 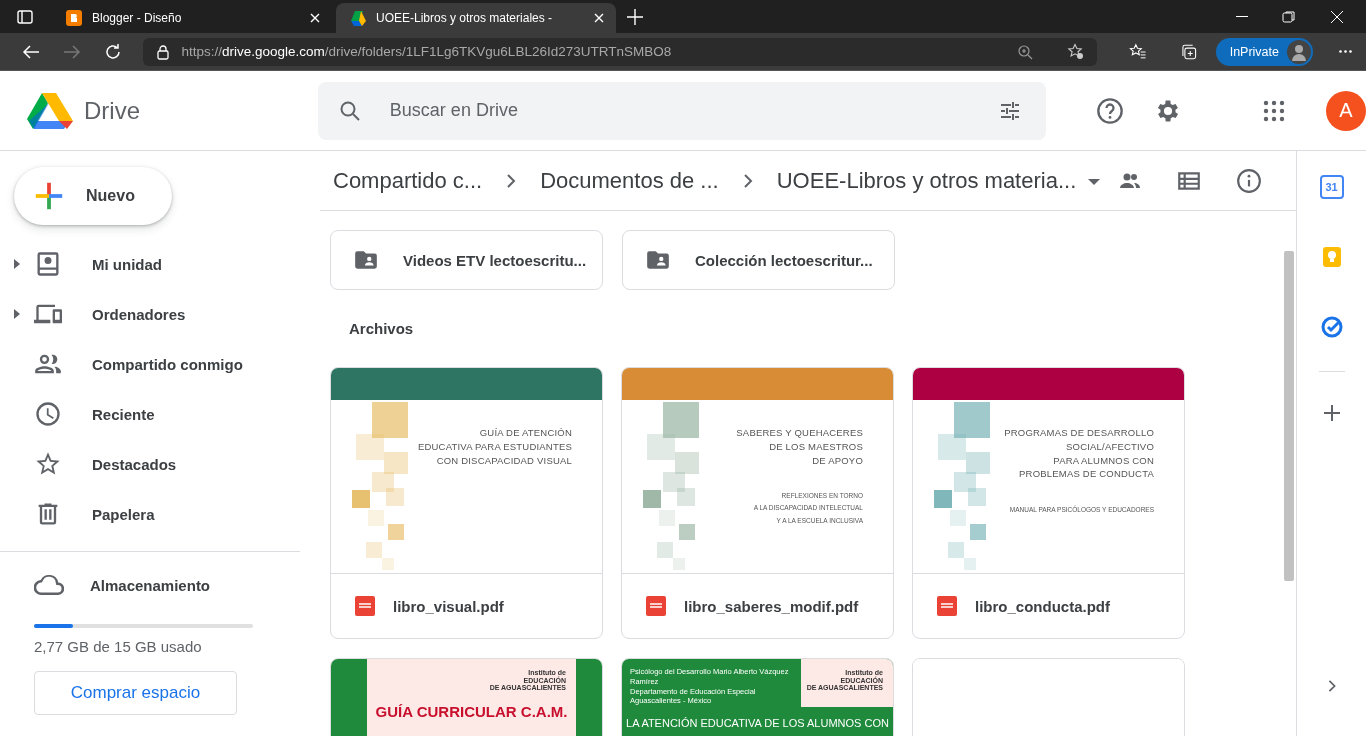 I want to click on buy-storage-button: Comprar espacio, so click(x=135, y=693).